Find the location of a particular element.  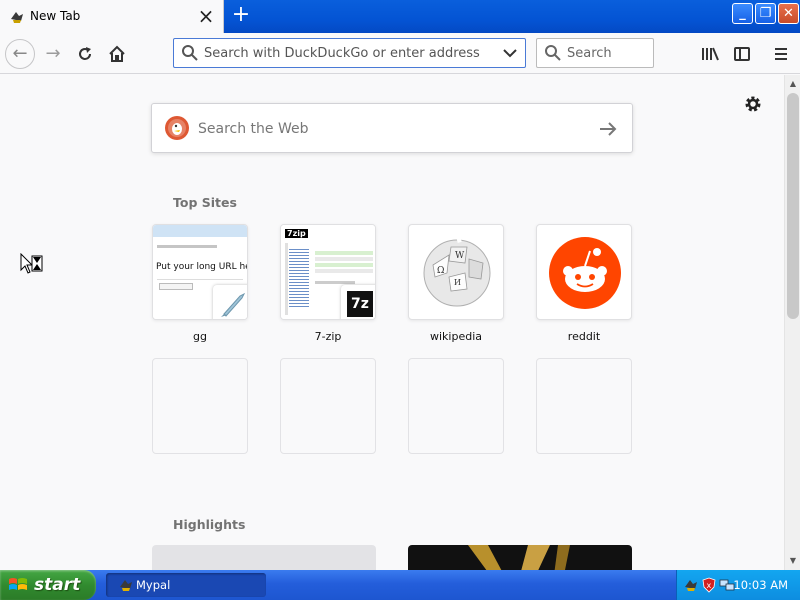

clock: 10:03 AM is located at coordinates (760, 585).